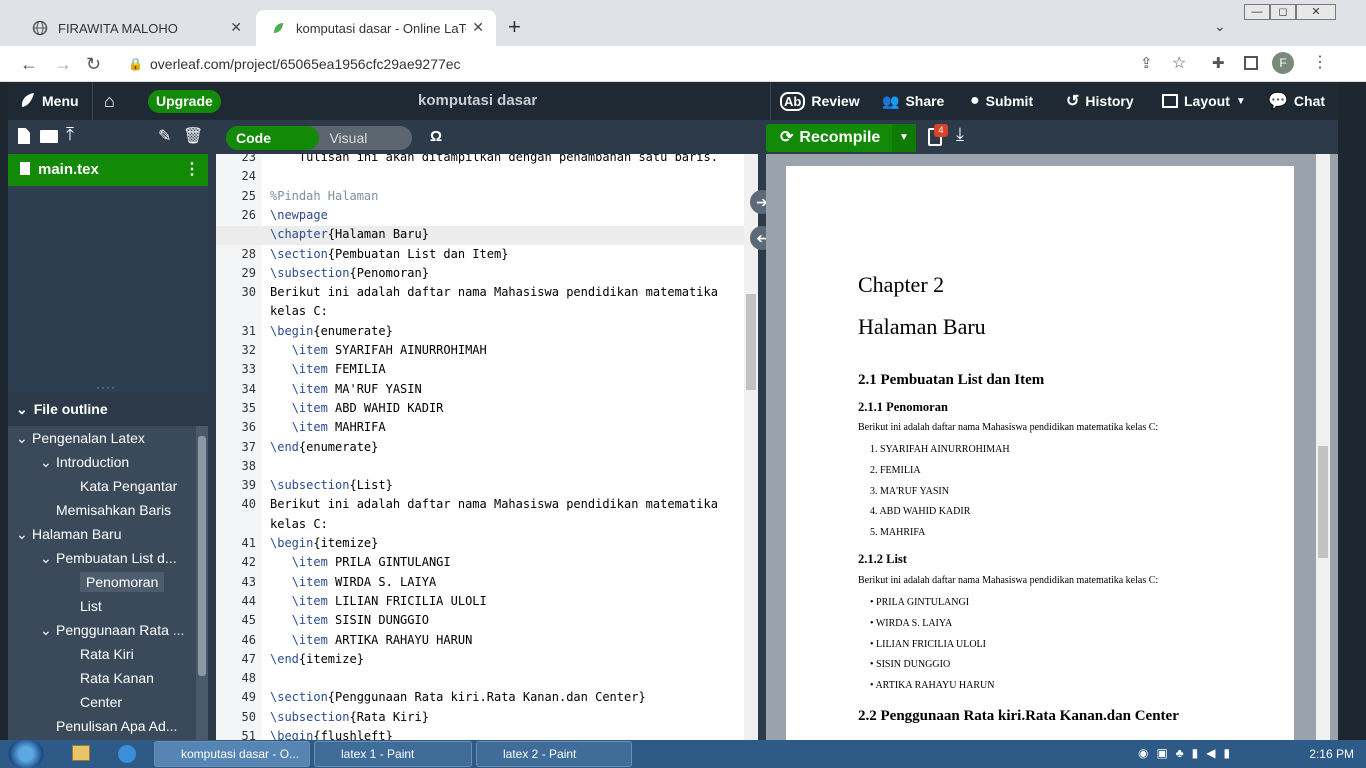  I want to click on outline-item: ⌄ Introduction, so click(100, 462).